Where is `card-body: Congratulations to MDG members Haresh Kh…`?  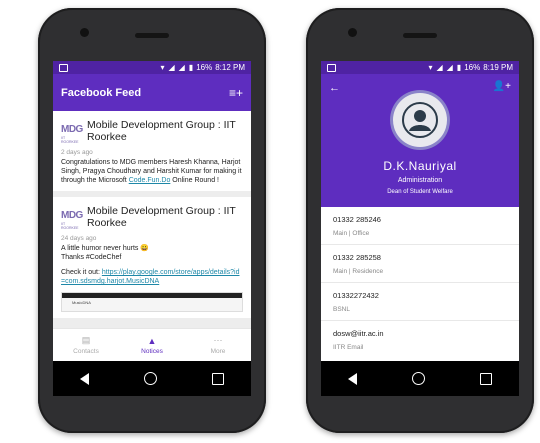
card-body: Congratulations to MDG members Haresh Kh… is located at coordinates (151, 171).